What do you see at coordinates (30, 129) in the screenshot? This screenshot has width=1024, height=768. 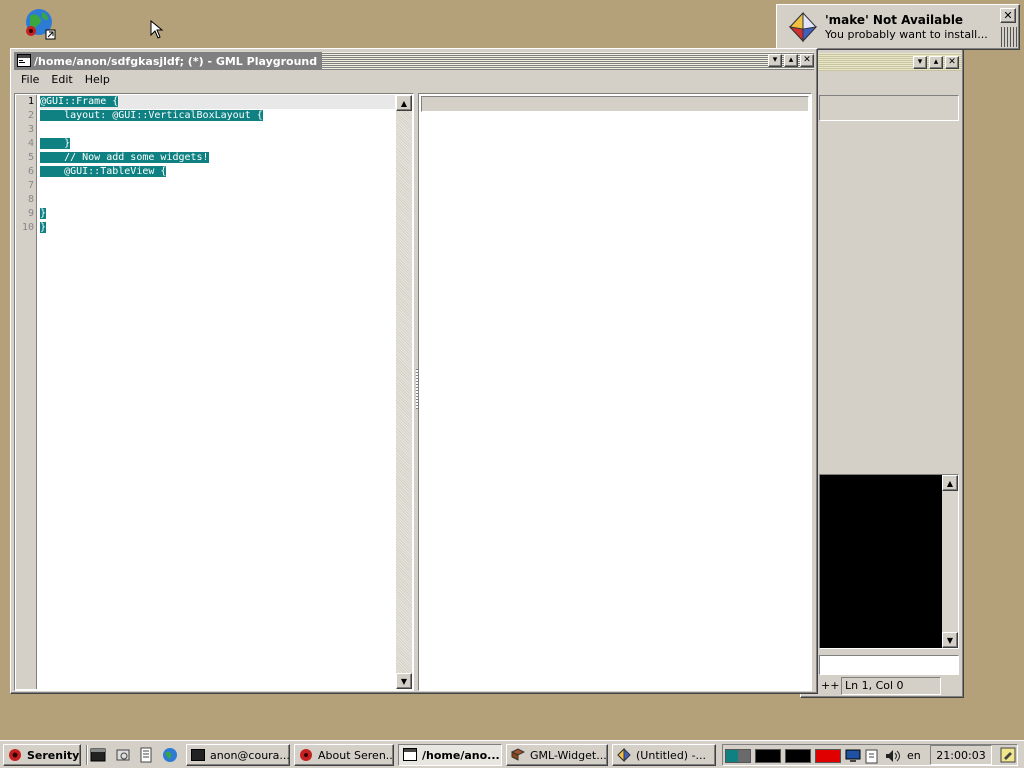 I see `line-number: 3` at bounding box center [30, 129].